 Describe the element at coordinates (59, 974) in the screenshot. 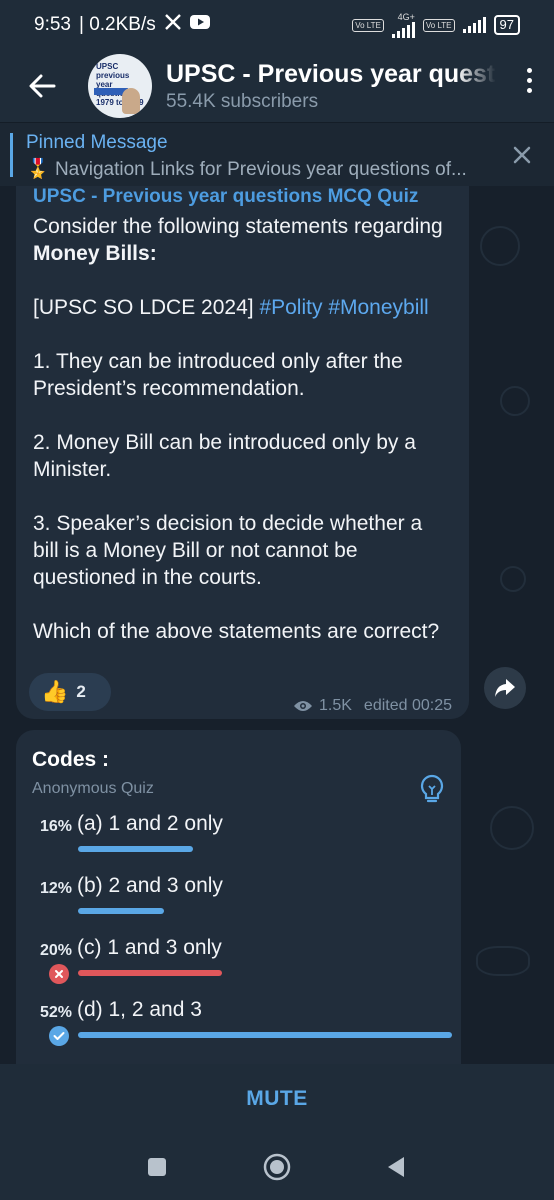

I see `wrong-answer-icon` at that location.